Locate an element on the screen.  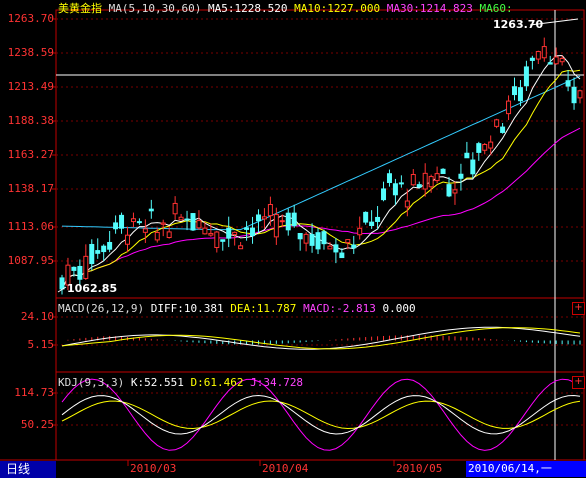
macd-dea: DEA:11.787 is located at coordinates (263, 308).